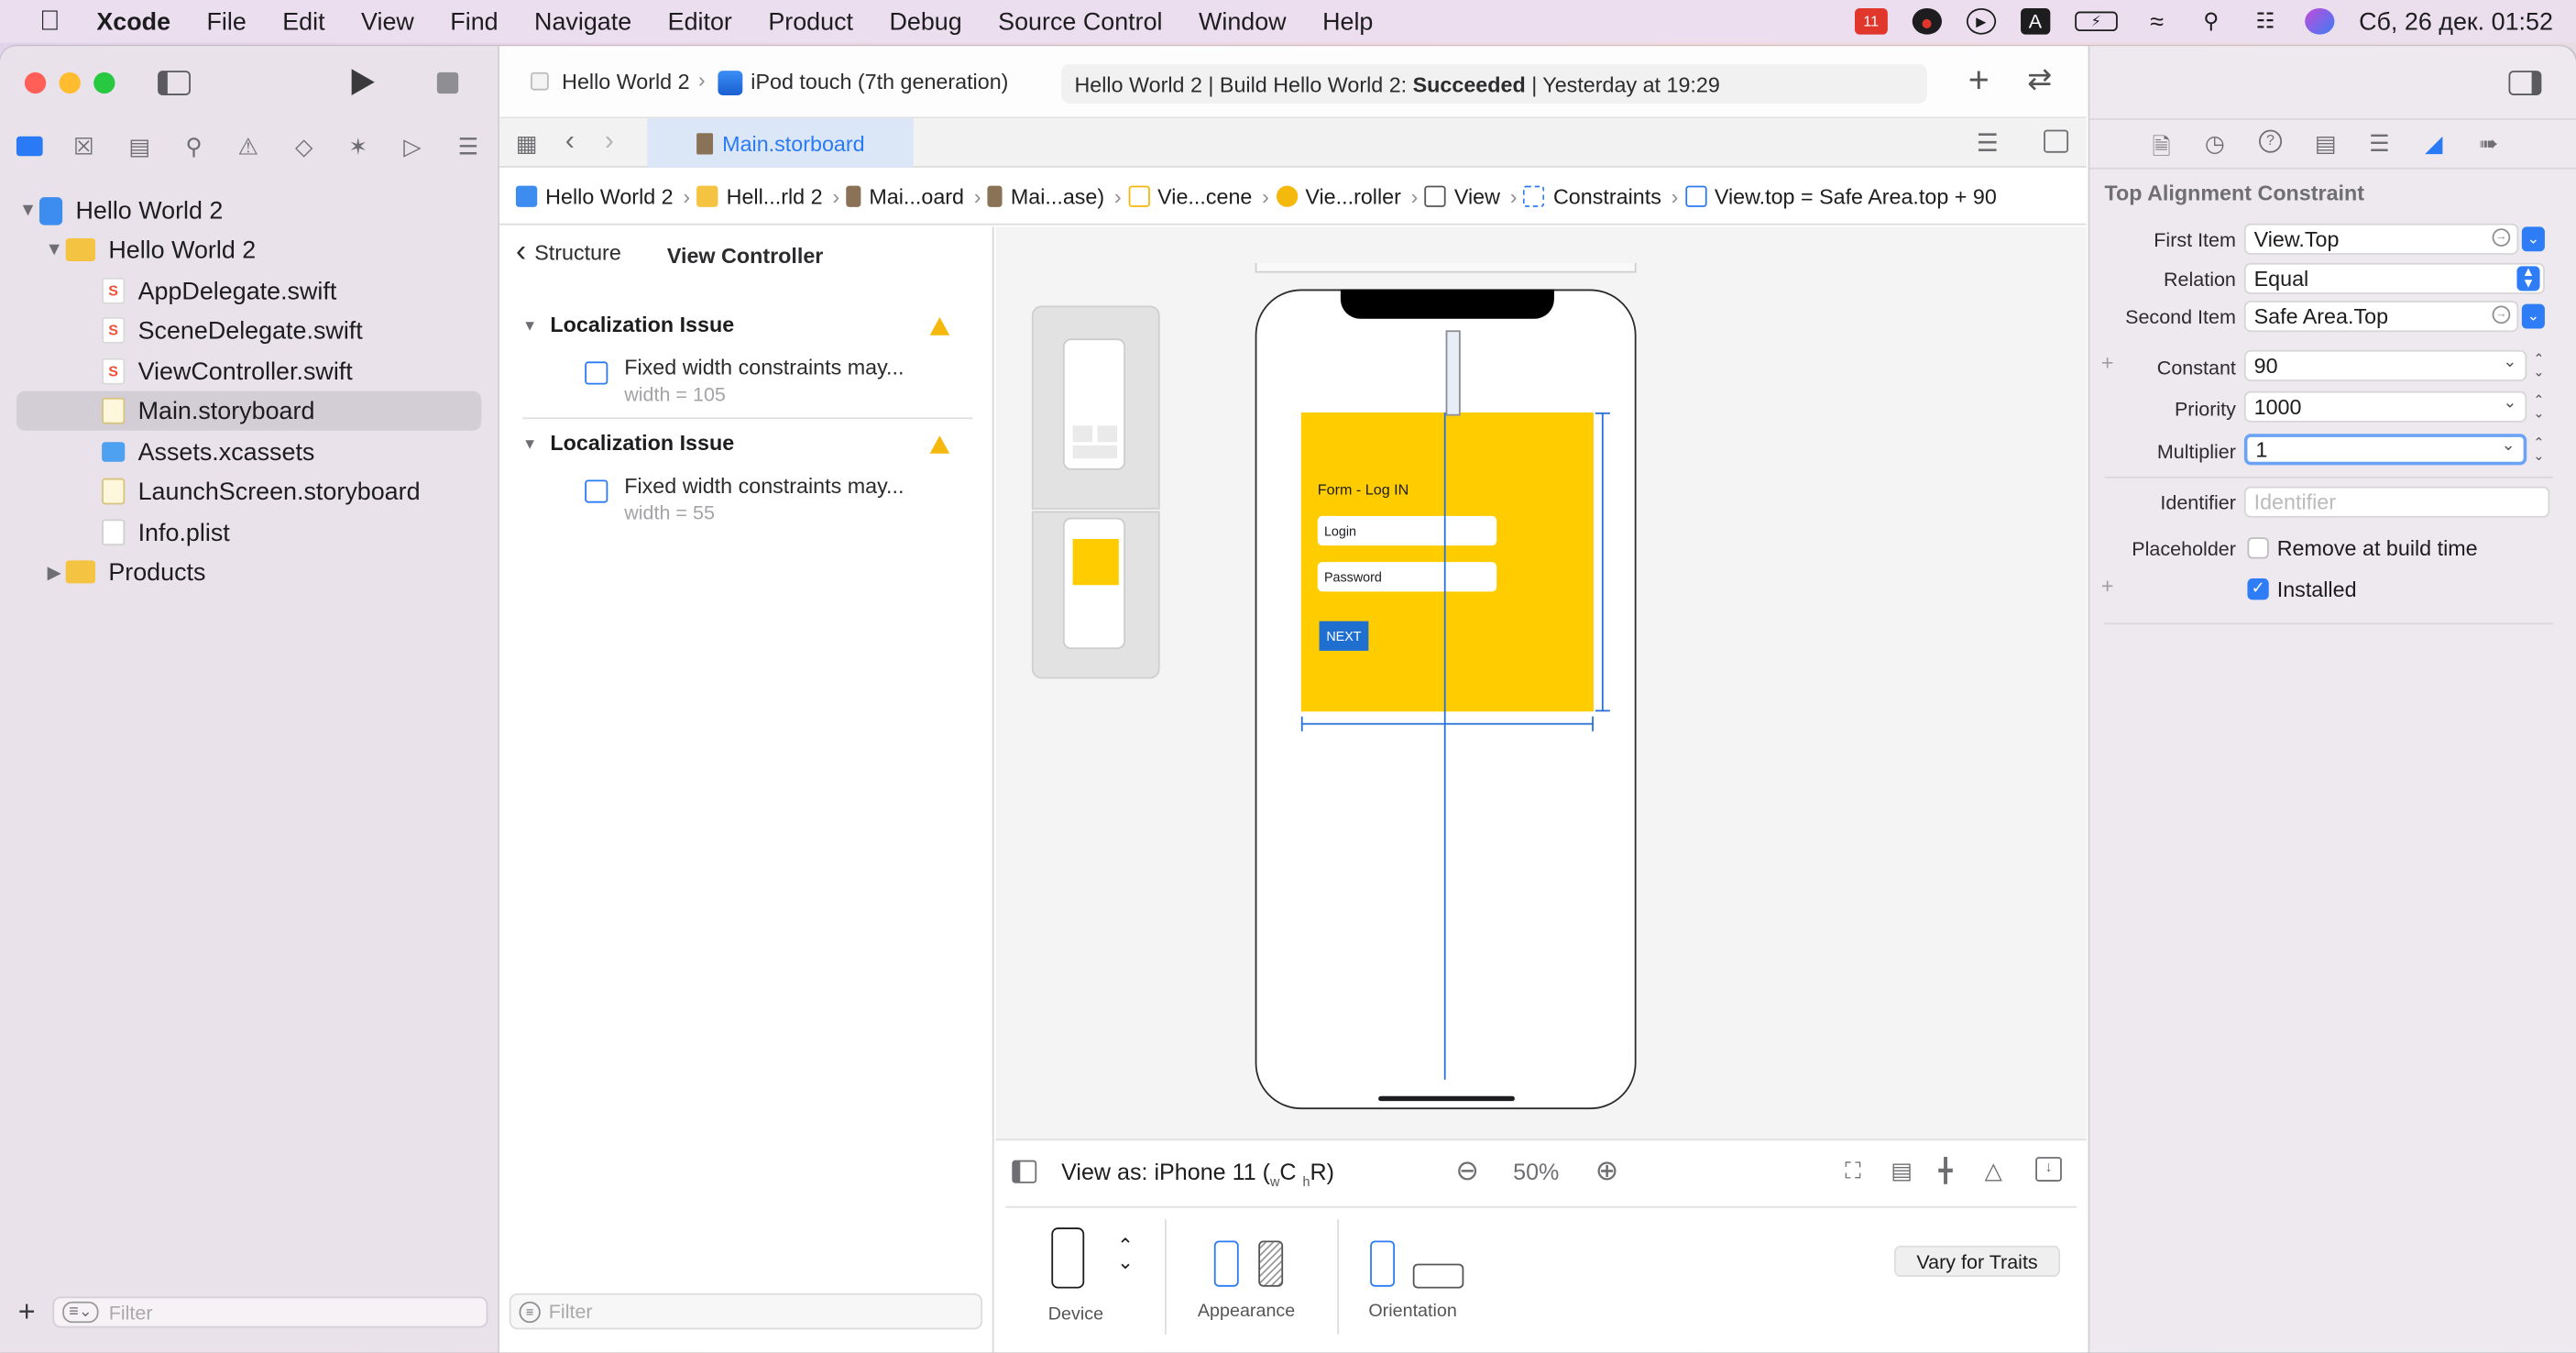 The width and height of the screenshot is (2576, 1353). Describe the element at coordinates (249, 410) in the screenshot. I see `tree-item-file-selected: Main.storyboard` at that location.